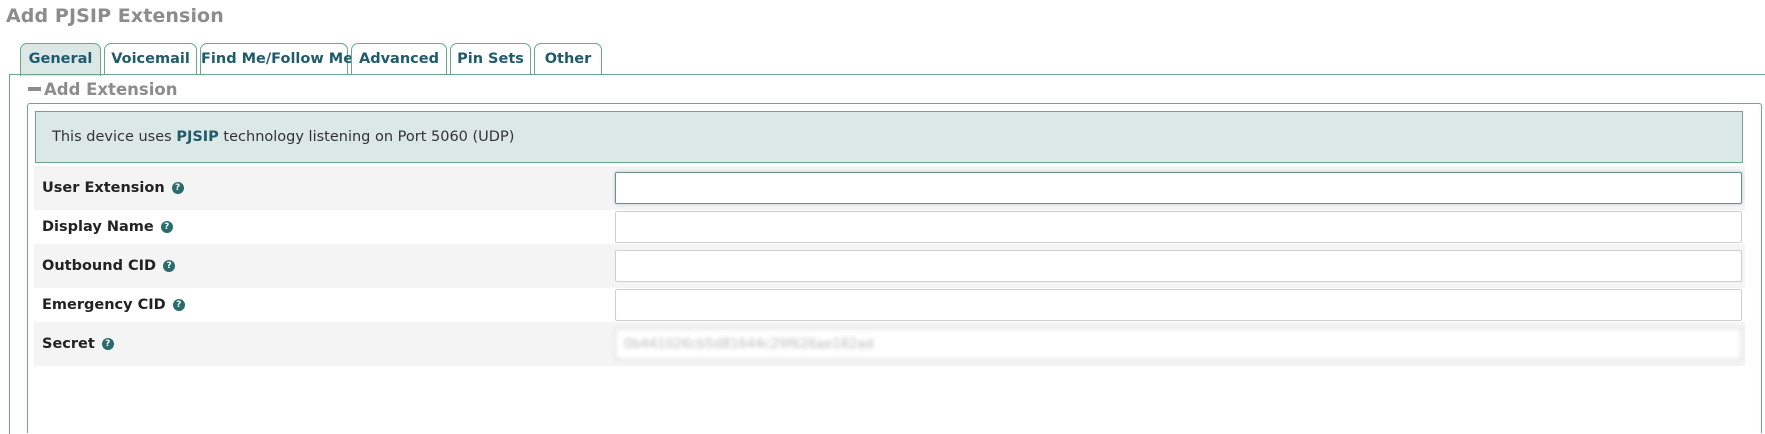 This screenshot has width=1765, height=434. What do you see at coordinates (366, 137) in the screenshot?
I see `info-suffix: technology listening on Port 5060 (UDP)` at bounding box center [366, 137].